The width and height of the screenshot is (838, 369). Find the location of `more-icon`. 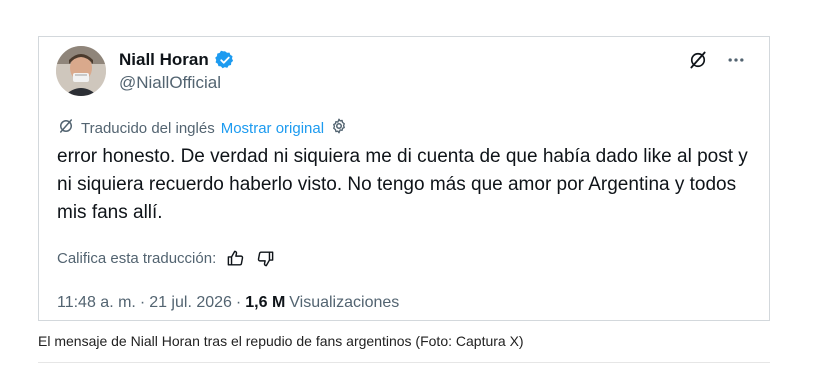

more-icon is located at coordinates (736, 60).